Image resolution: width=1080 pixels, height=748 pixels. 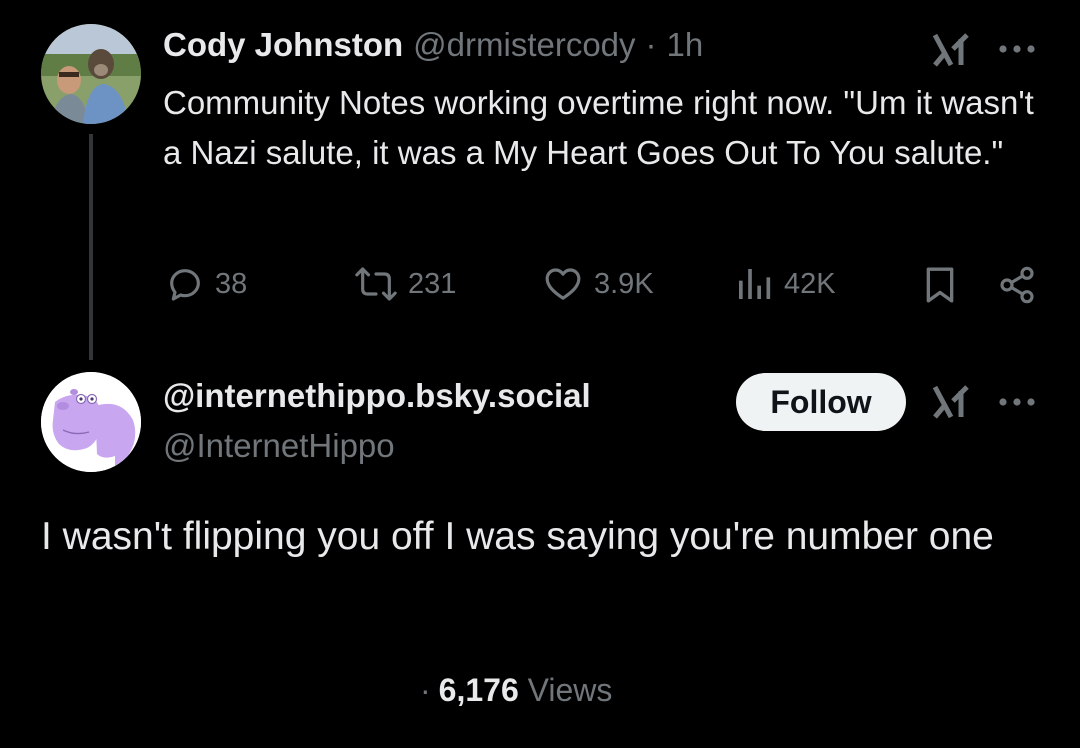 I want to click on timestamp: 1h, so click(x=685, y=45).